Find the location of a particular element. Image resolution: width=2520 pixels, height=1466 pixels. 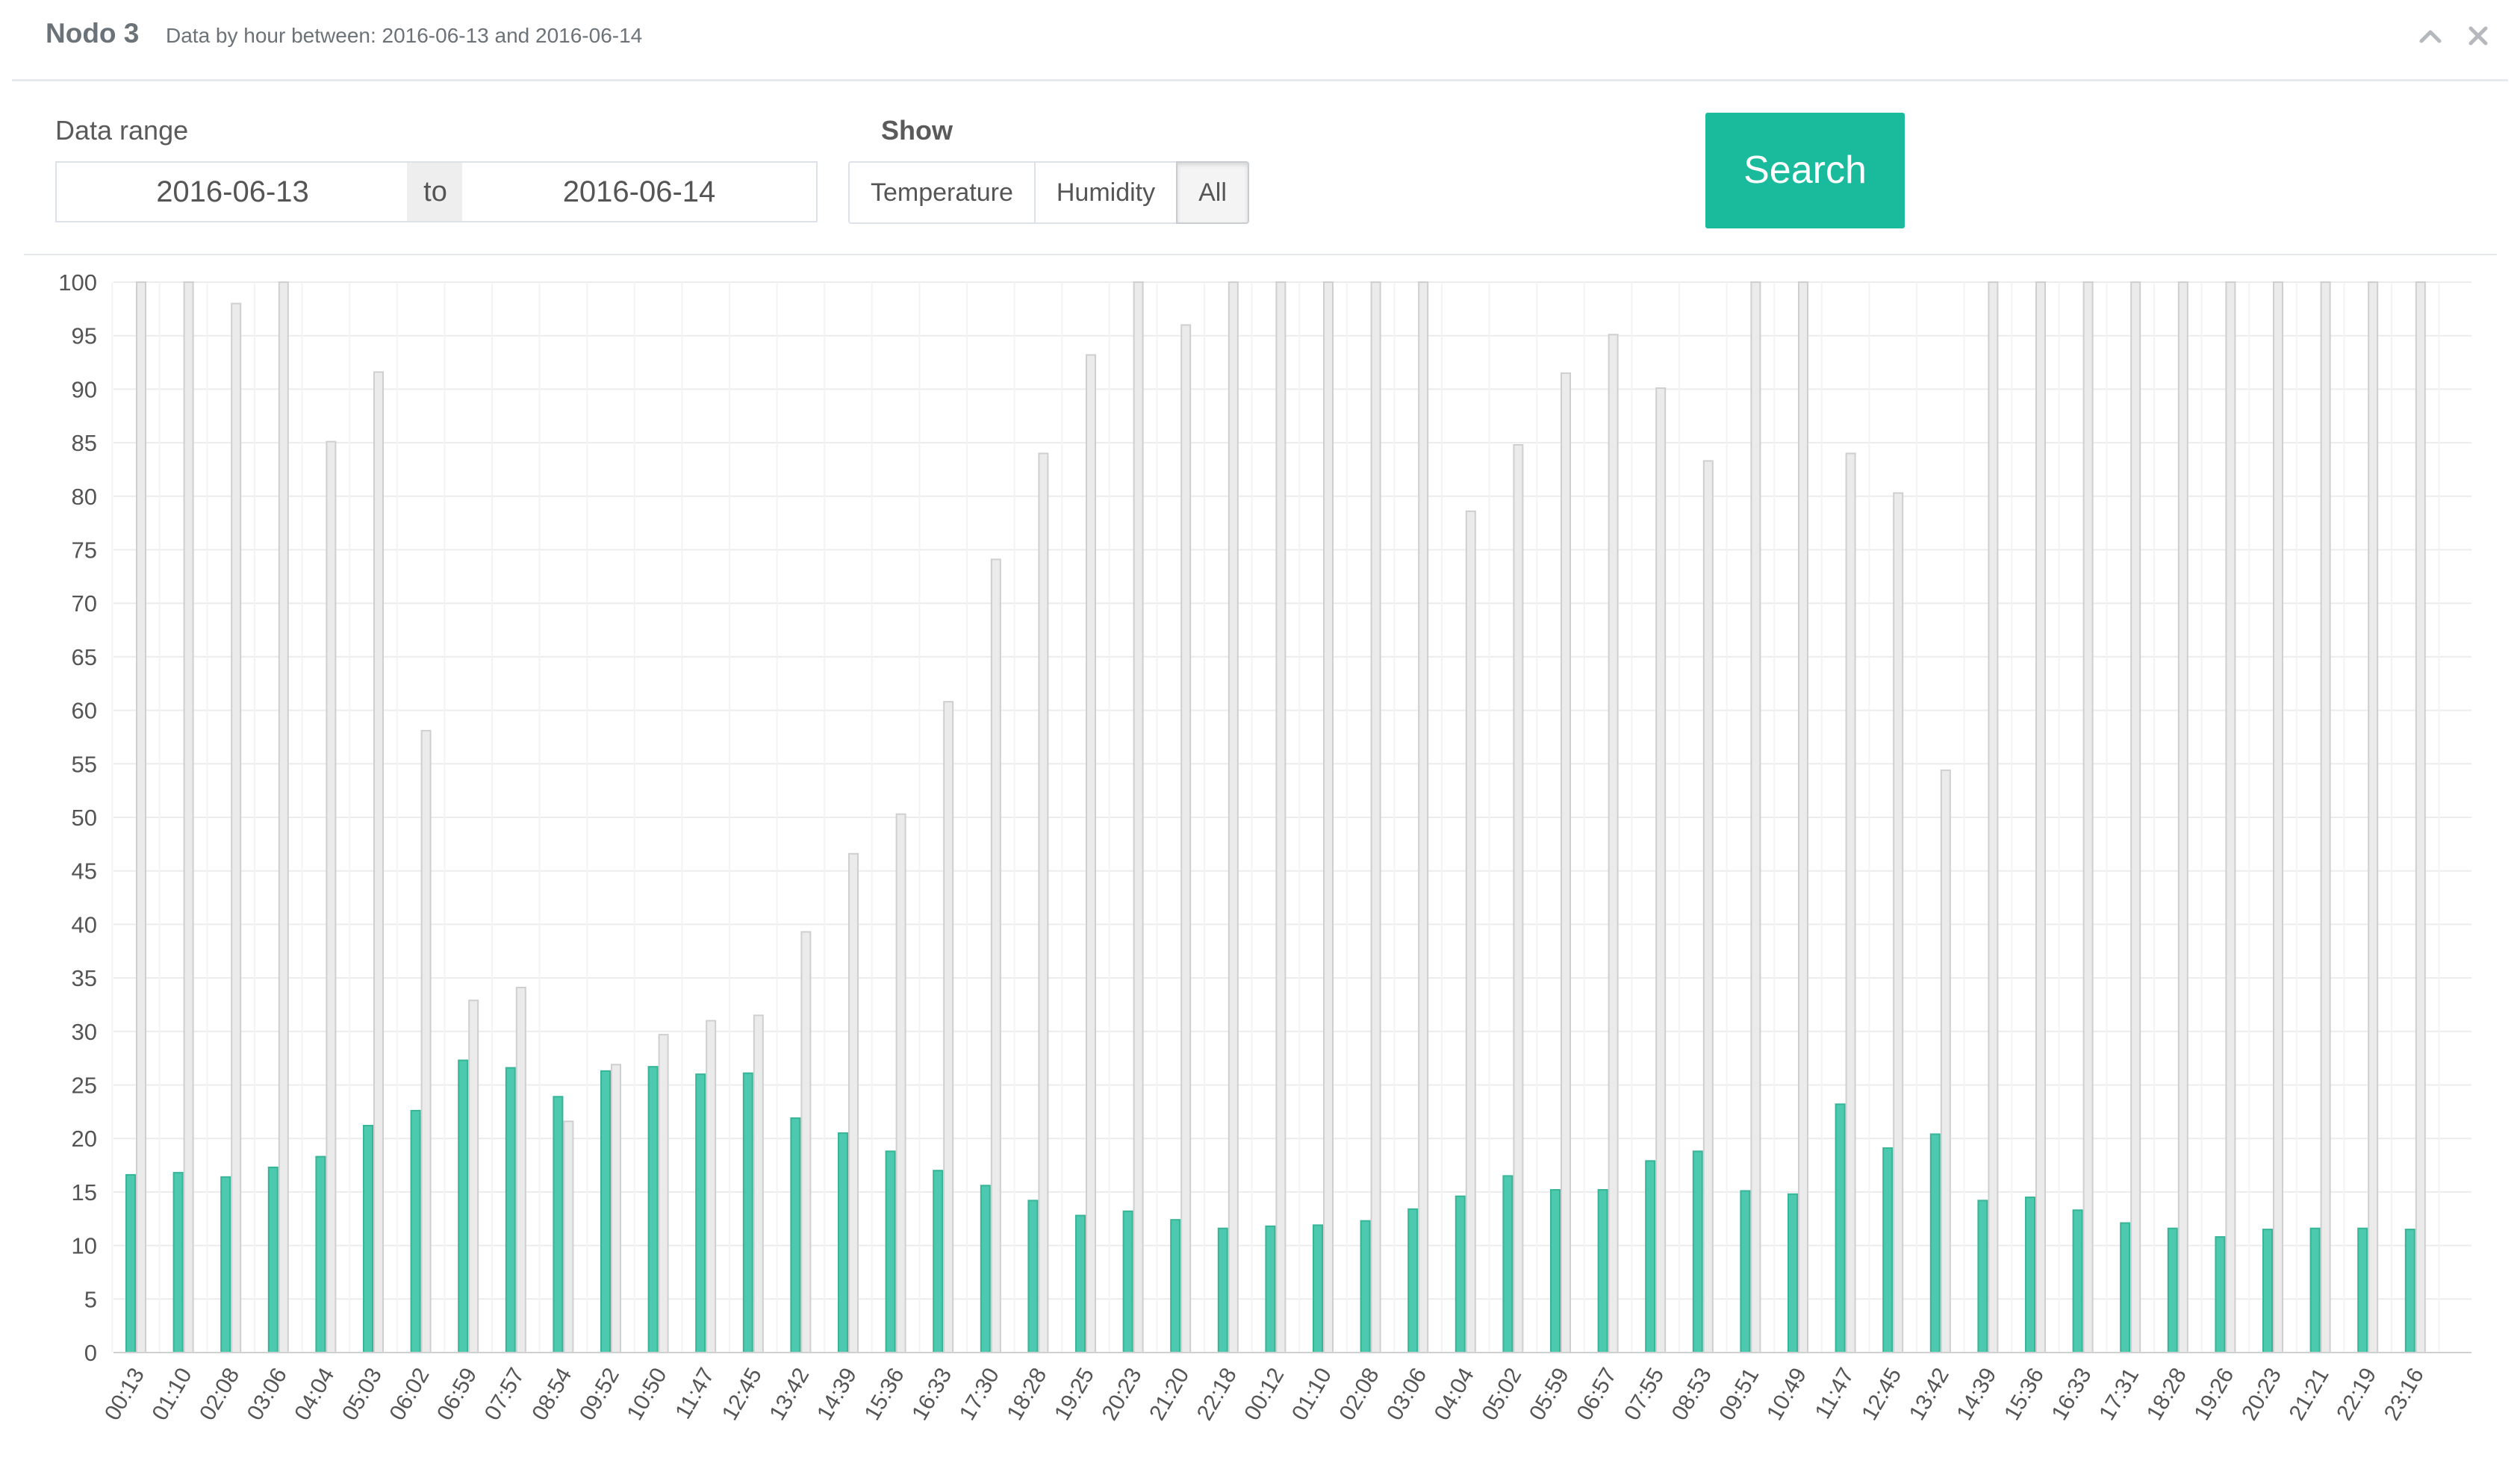

x-tick-label: 22:19 is located at coordinates (2356, 1394).